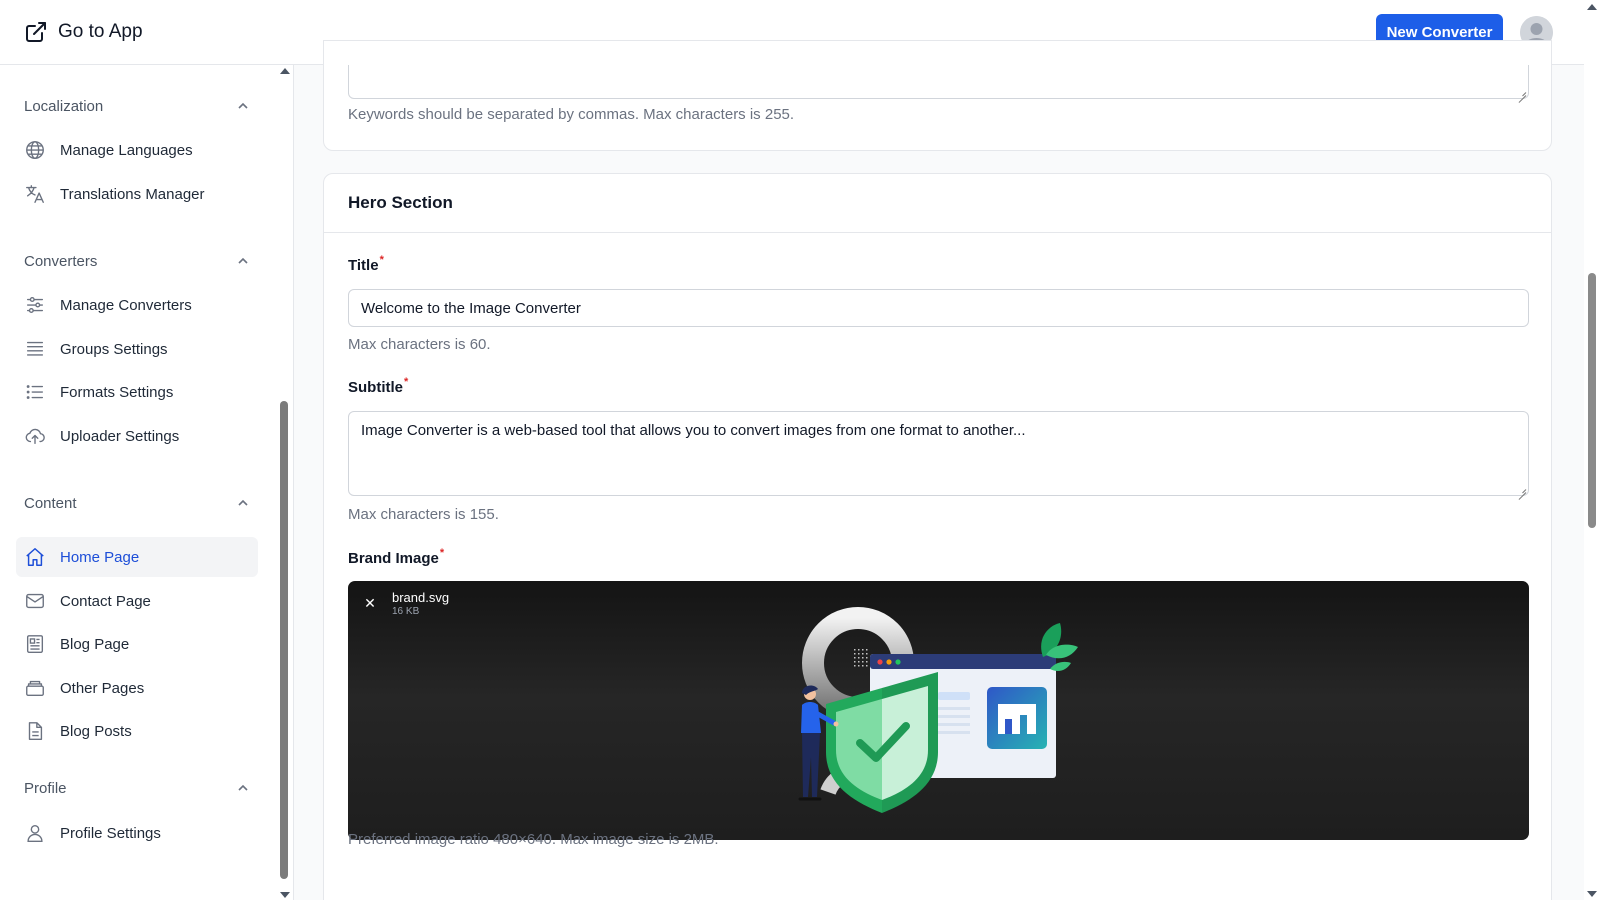 This screenshot has height=900, width=1600. I want to click on sidebar-group-content: Content, so click(137, 503).